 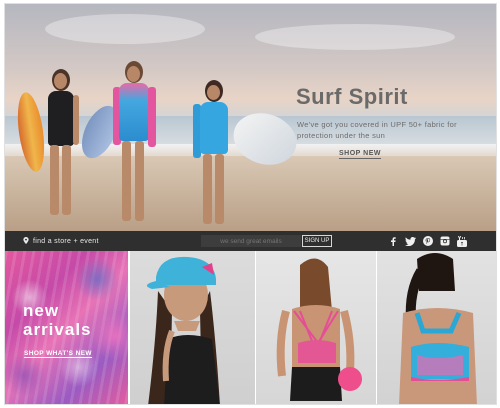 I want to click on find-store-label: find a store + event, so click(x=66, y=241).